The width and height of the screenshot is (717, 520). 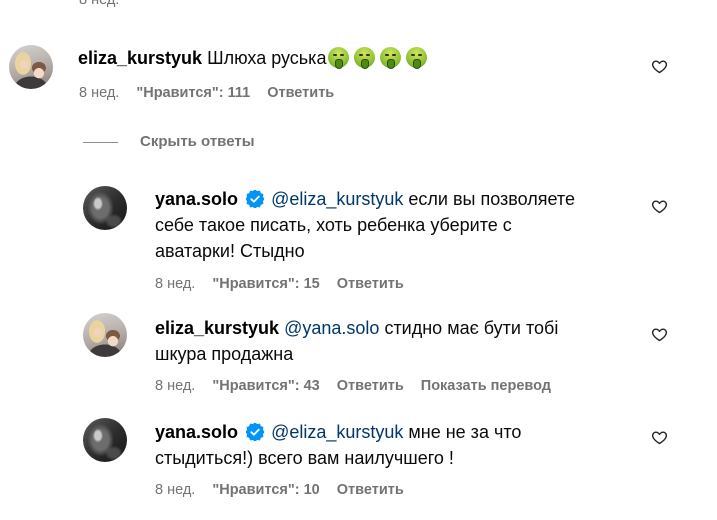 What do you see at coordinates (379, 58) in the screenshot?
I see `emoji-group` at bounding box center [379, 58].